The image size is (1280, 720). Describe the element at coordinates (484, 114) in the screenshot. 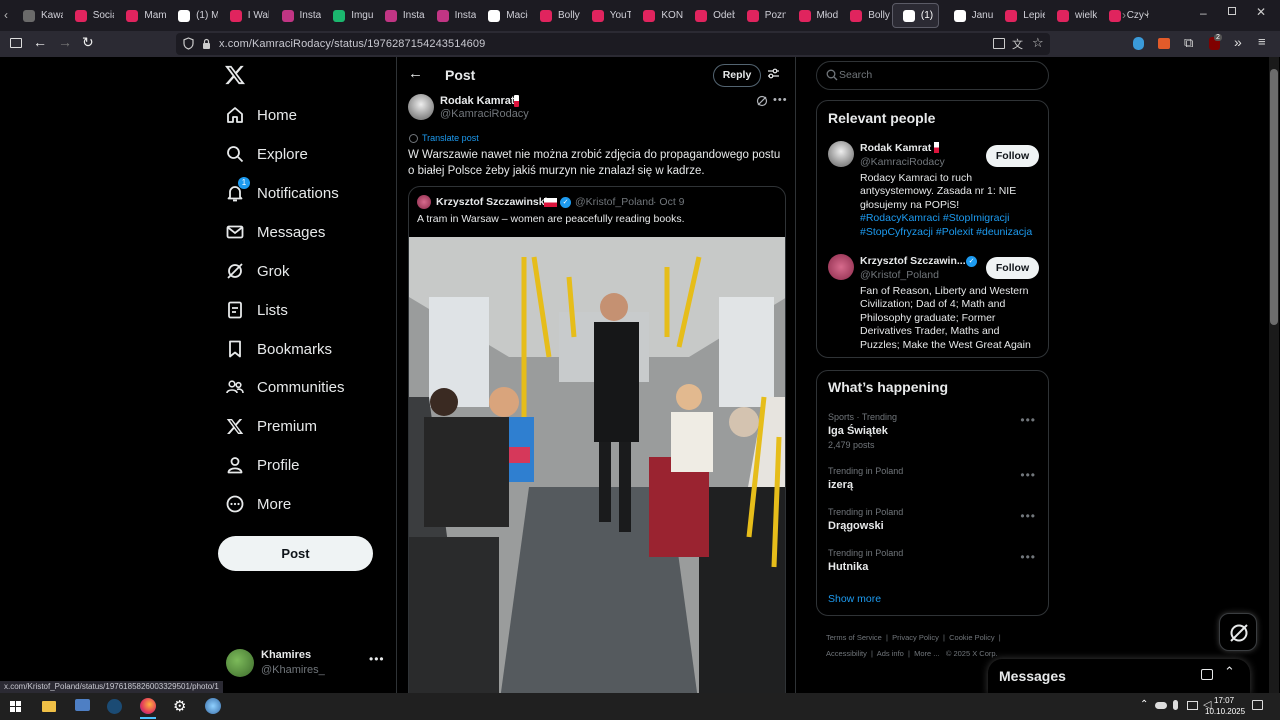

I see `author-handle: @KamraciRodacy` at that location.